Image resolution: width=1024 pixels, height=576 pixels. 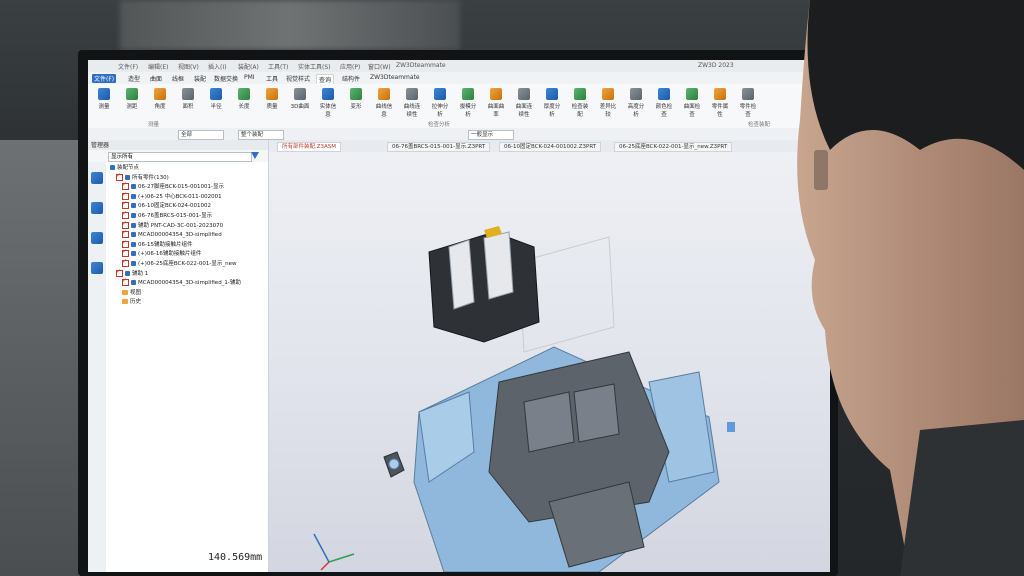 What do you see at coordinates (309, 147) in the screenshot?
I see `document-tab-0: 所有部件装配.Z3ASM` at bounding box center [309, 147].